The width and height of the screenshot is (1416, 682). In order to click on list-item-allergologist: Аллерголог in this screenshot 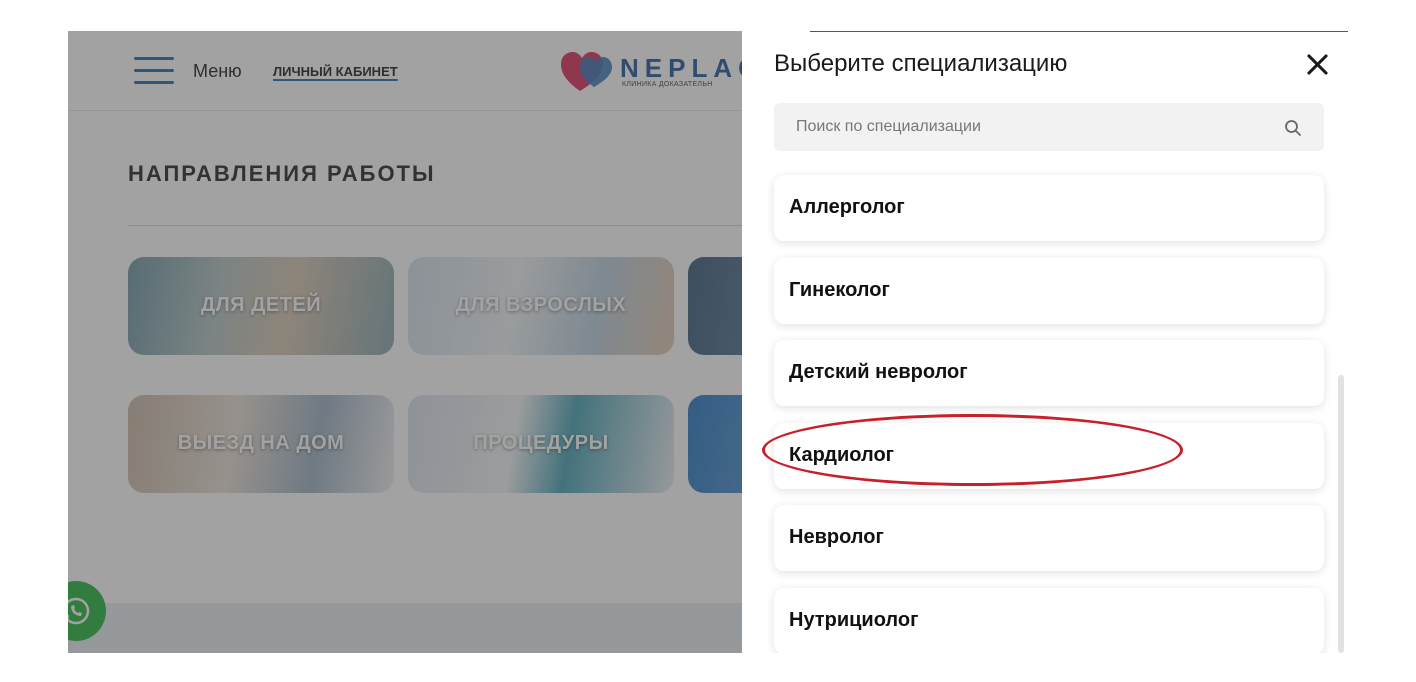, I will do `click(1049, 208)`.